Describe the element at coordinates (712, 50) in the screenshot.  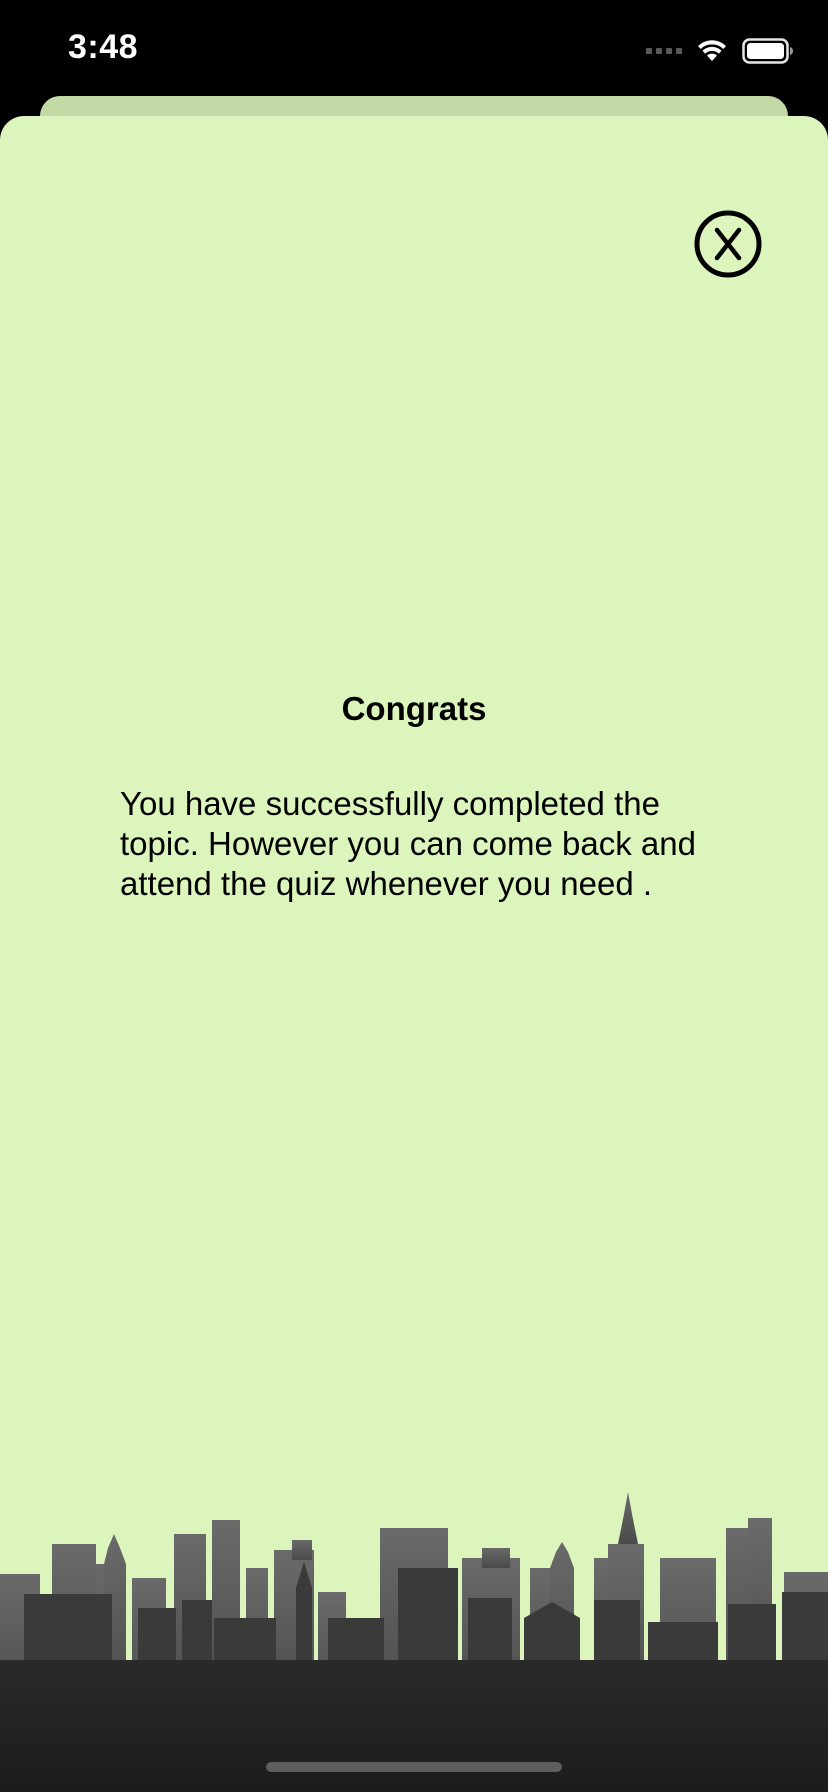
I see `wifi-icon` at that location.